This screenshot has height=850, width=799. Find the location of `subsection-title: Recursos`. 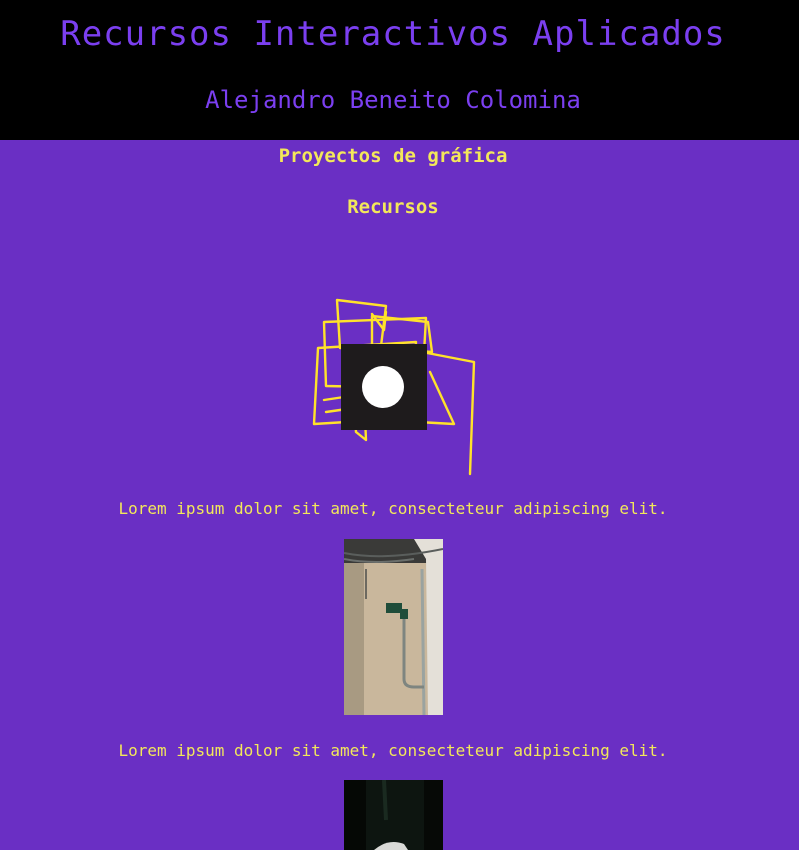

subsection-title: Recursos is located at coordinates (393, 207).